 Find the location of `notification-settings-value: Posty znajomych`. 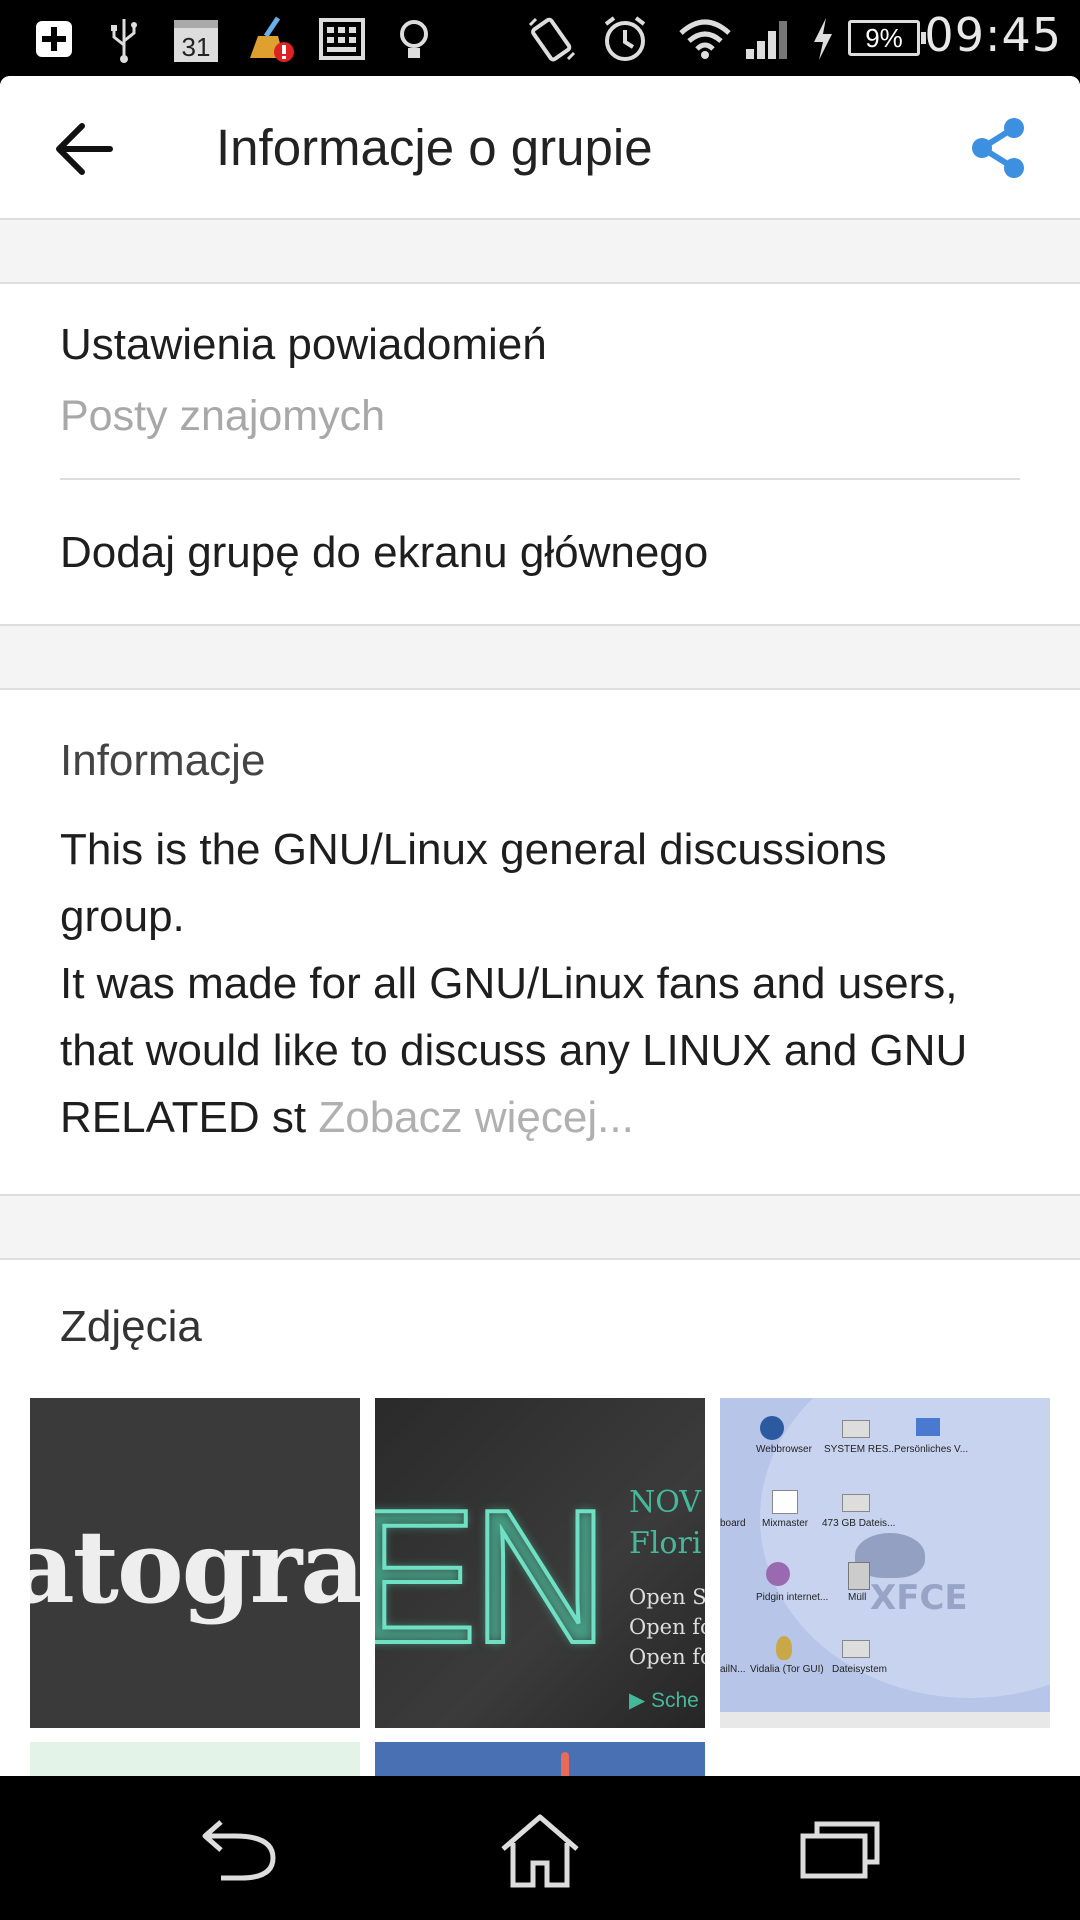

notification-settings-value: Posty znajomych is located at coordinates (223, 416).